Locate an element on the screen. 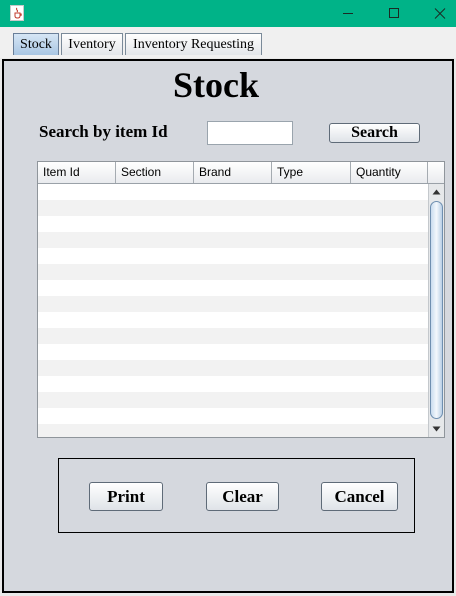 Image resolution: width=456 pixels, height=596 pixels. tab-inventory-requesting: Inventory Requesting is located at coordinates (193, 44).